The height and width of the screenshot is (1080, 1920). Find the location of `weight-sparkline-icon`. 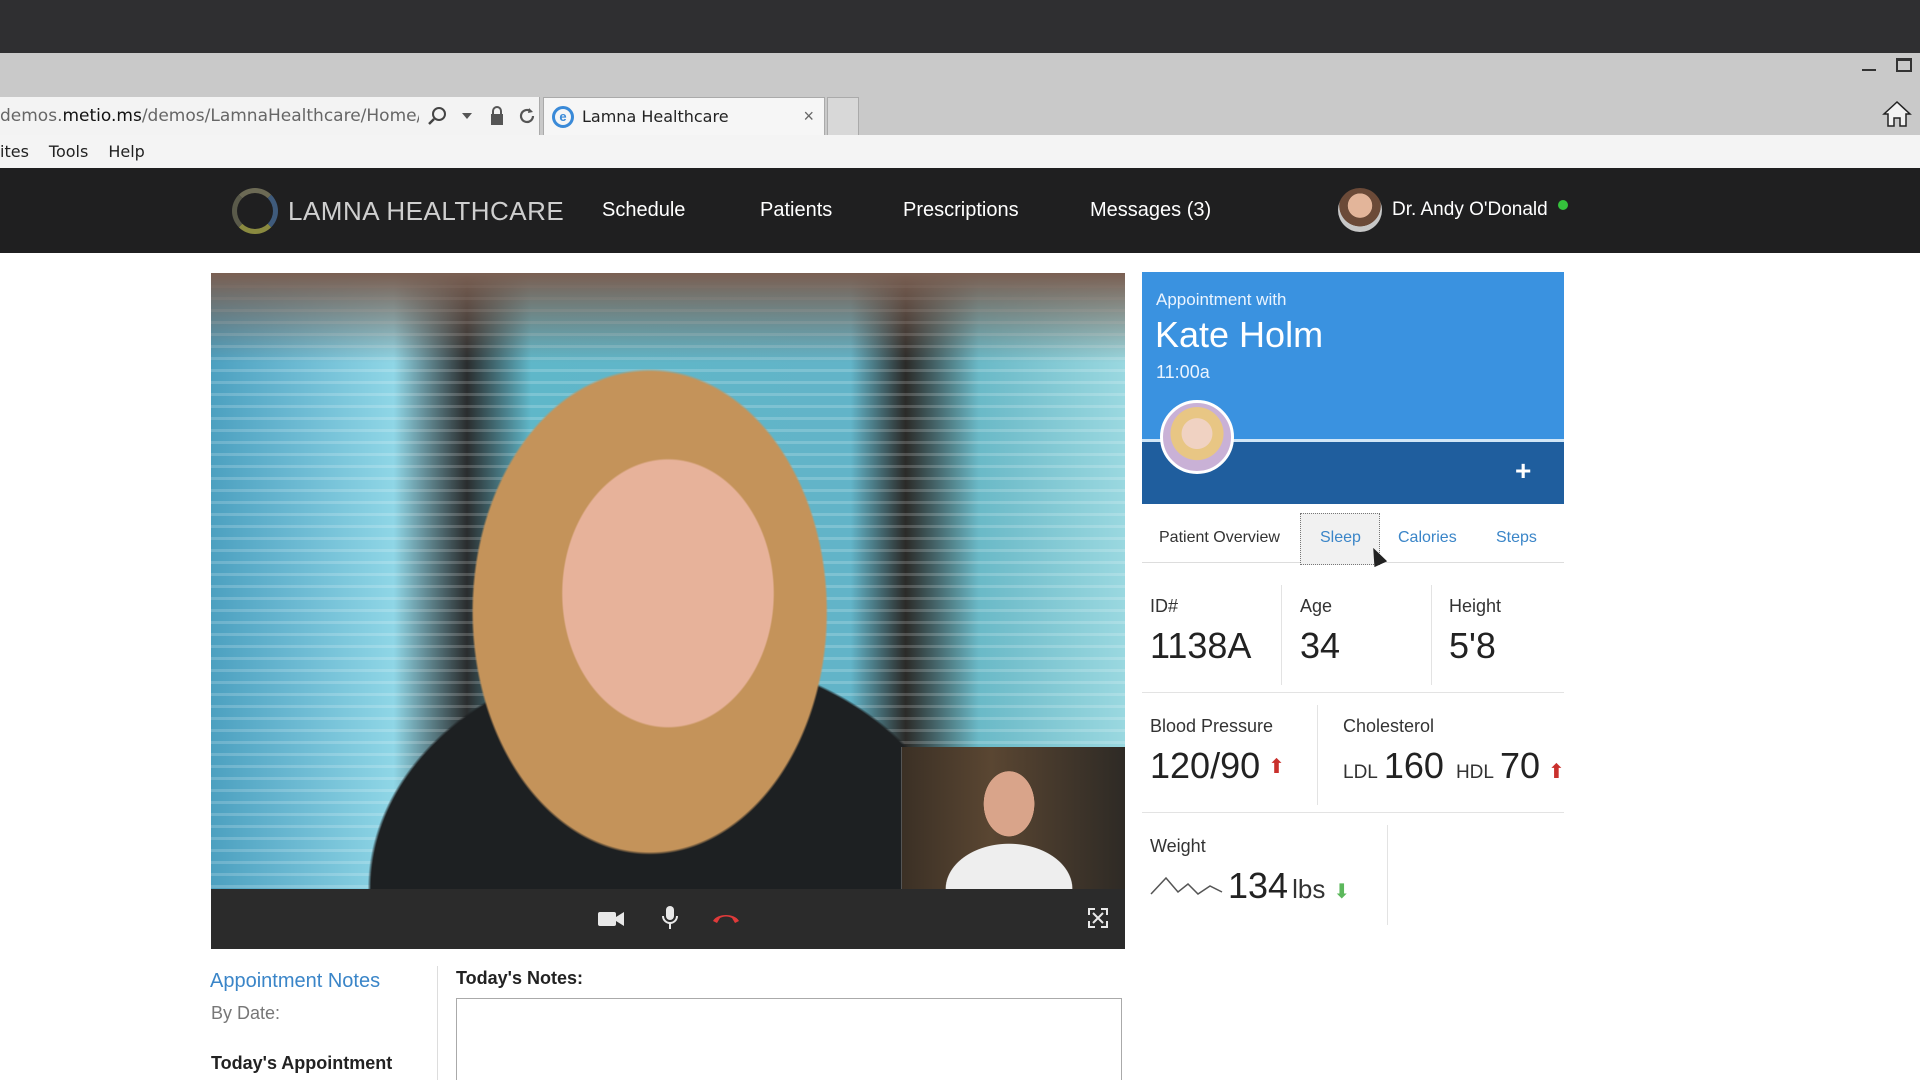

weight-sparkline-icon is located at coordinates (1186, 885).